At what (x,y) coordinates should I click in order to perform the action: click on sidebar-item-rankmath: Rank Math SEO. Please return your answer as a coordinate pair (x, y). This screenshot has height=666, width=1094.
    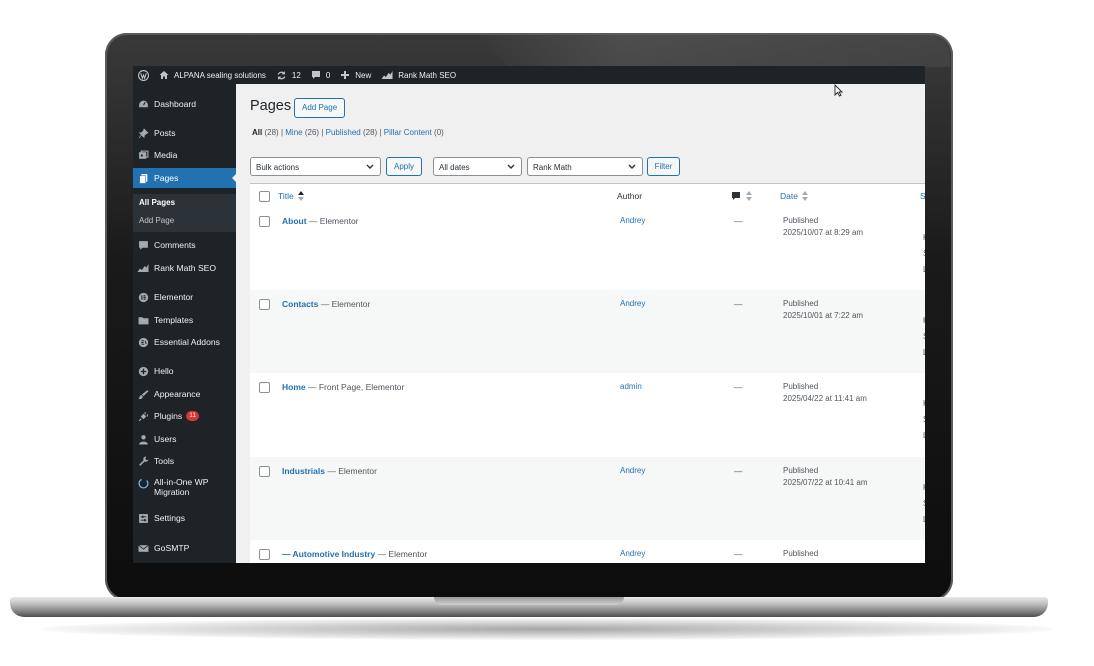
    Looking at the image, I should click on (184, 268).